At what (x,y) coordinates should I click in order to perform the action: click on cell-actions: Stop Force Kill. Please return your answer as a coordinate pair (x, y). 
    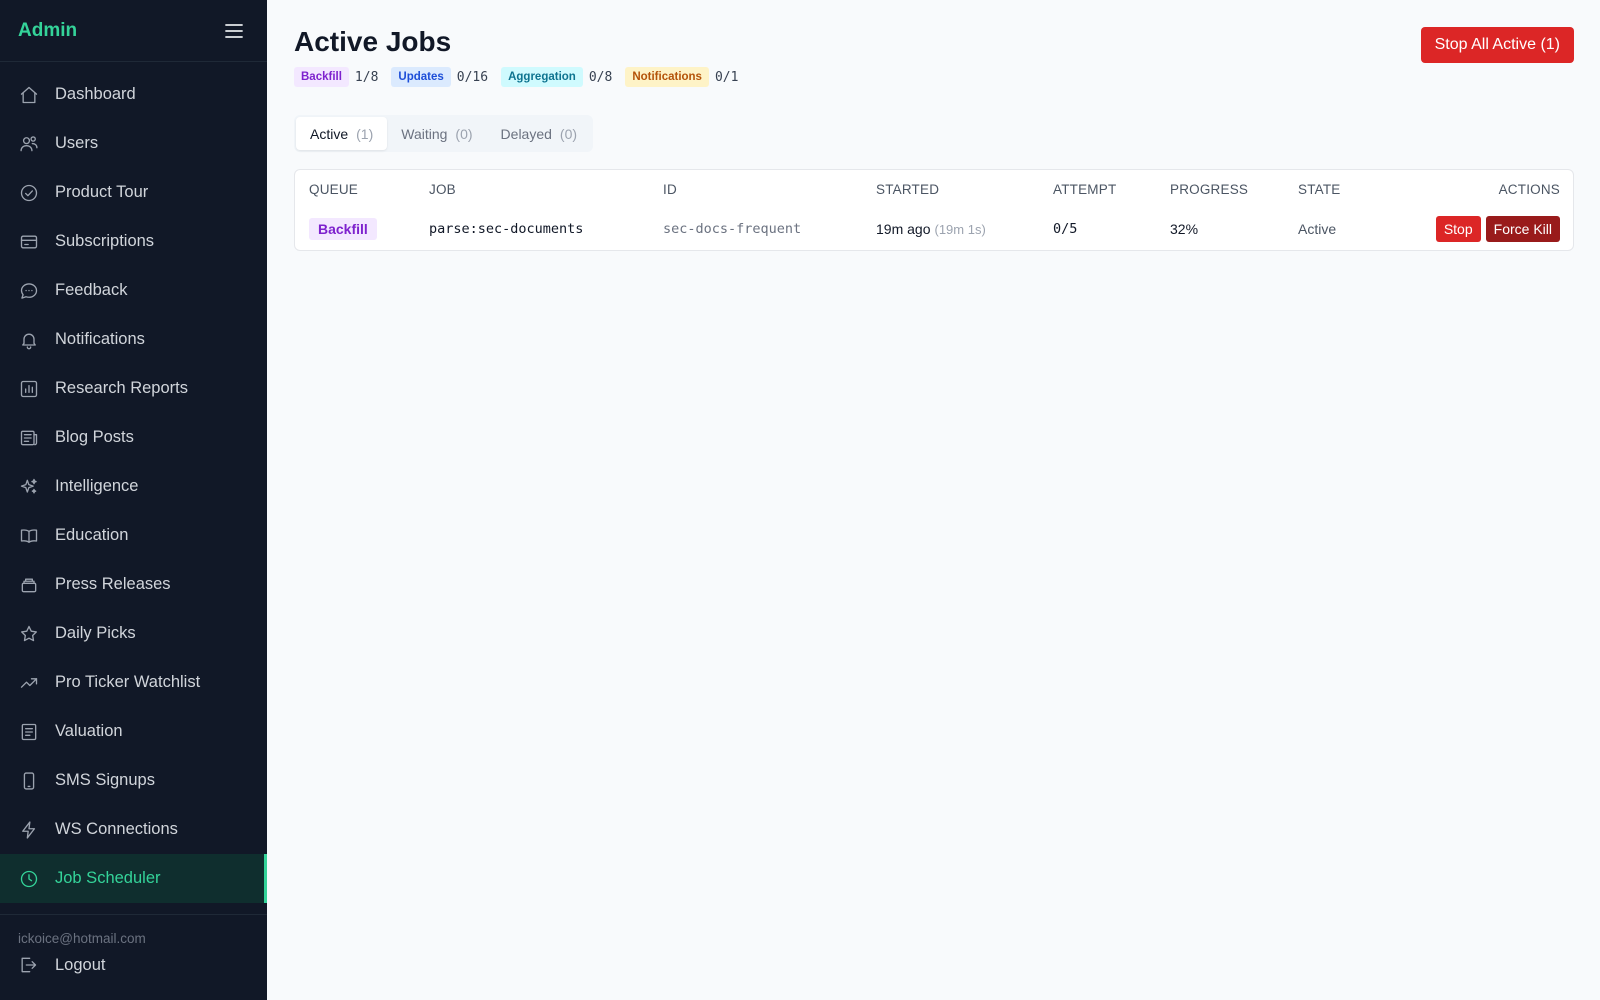
    Looking at the image, I should click on (1495, 229).